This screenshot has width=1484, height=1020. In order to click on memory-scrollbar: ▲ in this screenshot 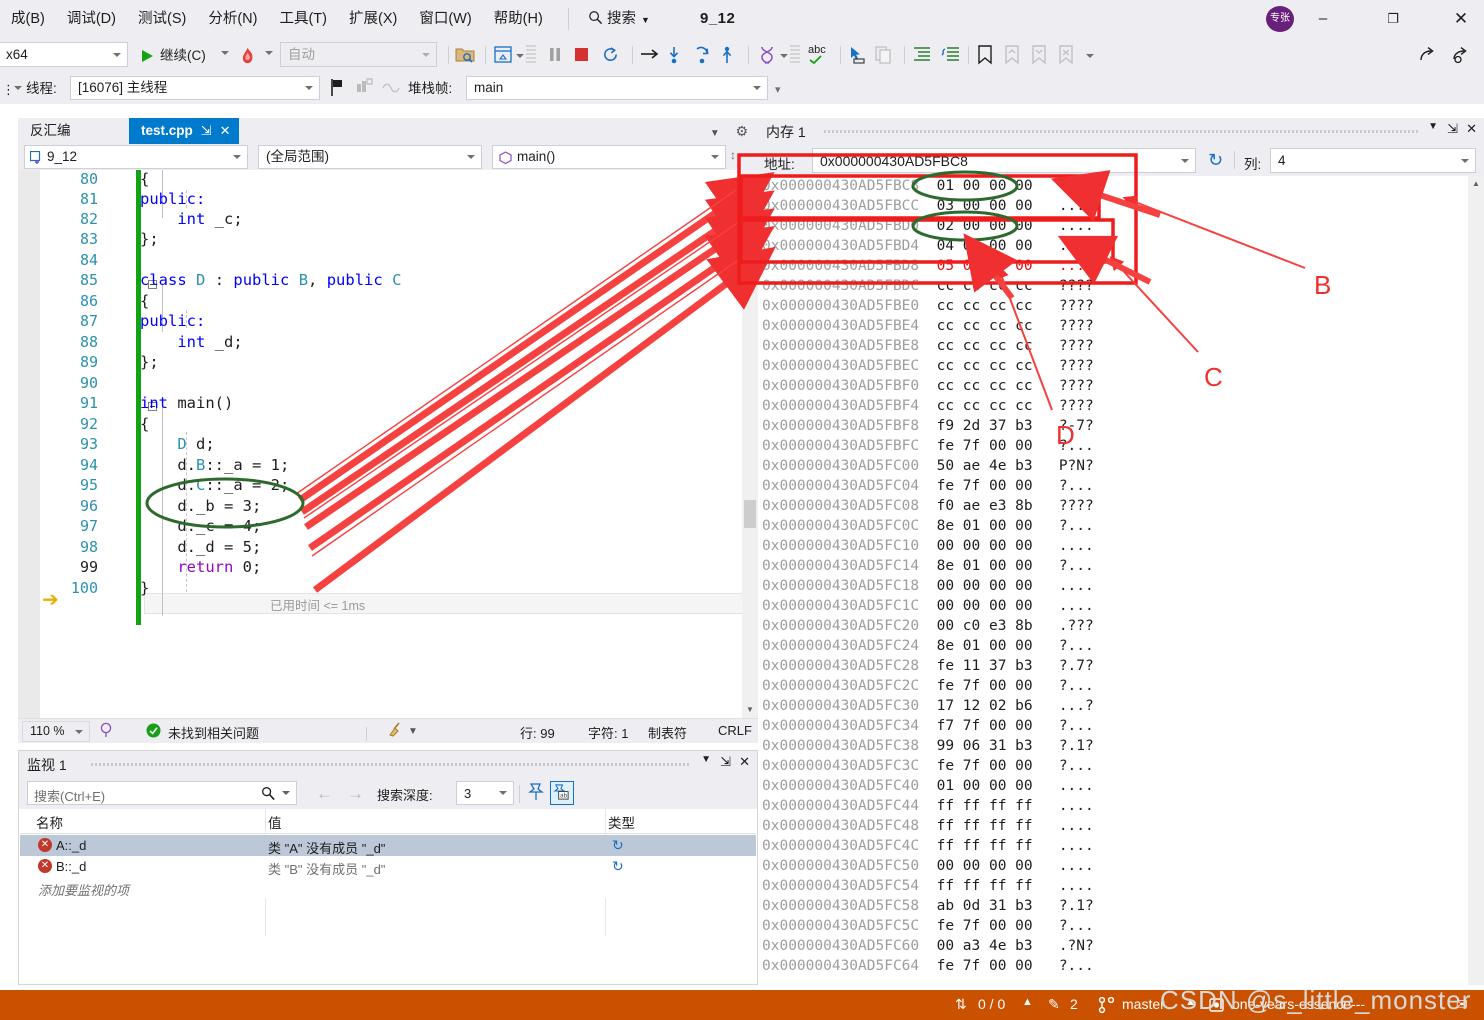, I will do `click(1476, 580)`.